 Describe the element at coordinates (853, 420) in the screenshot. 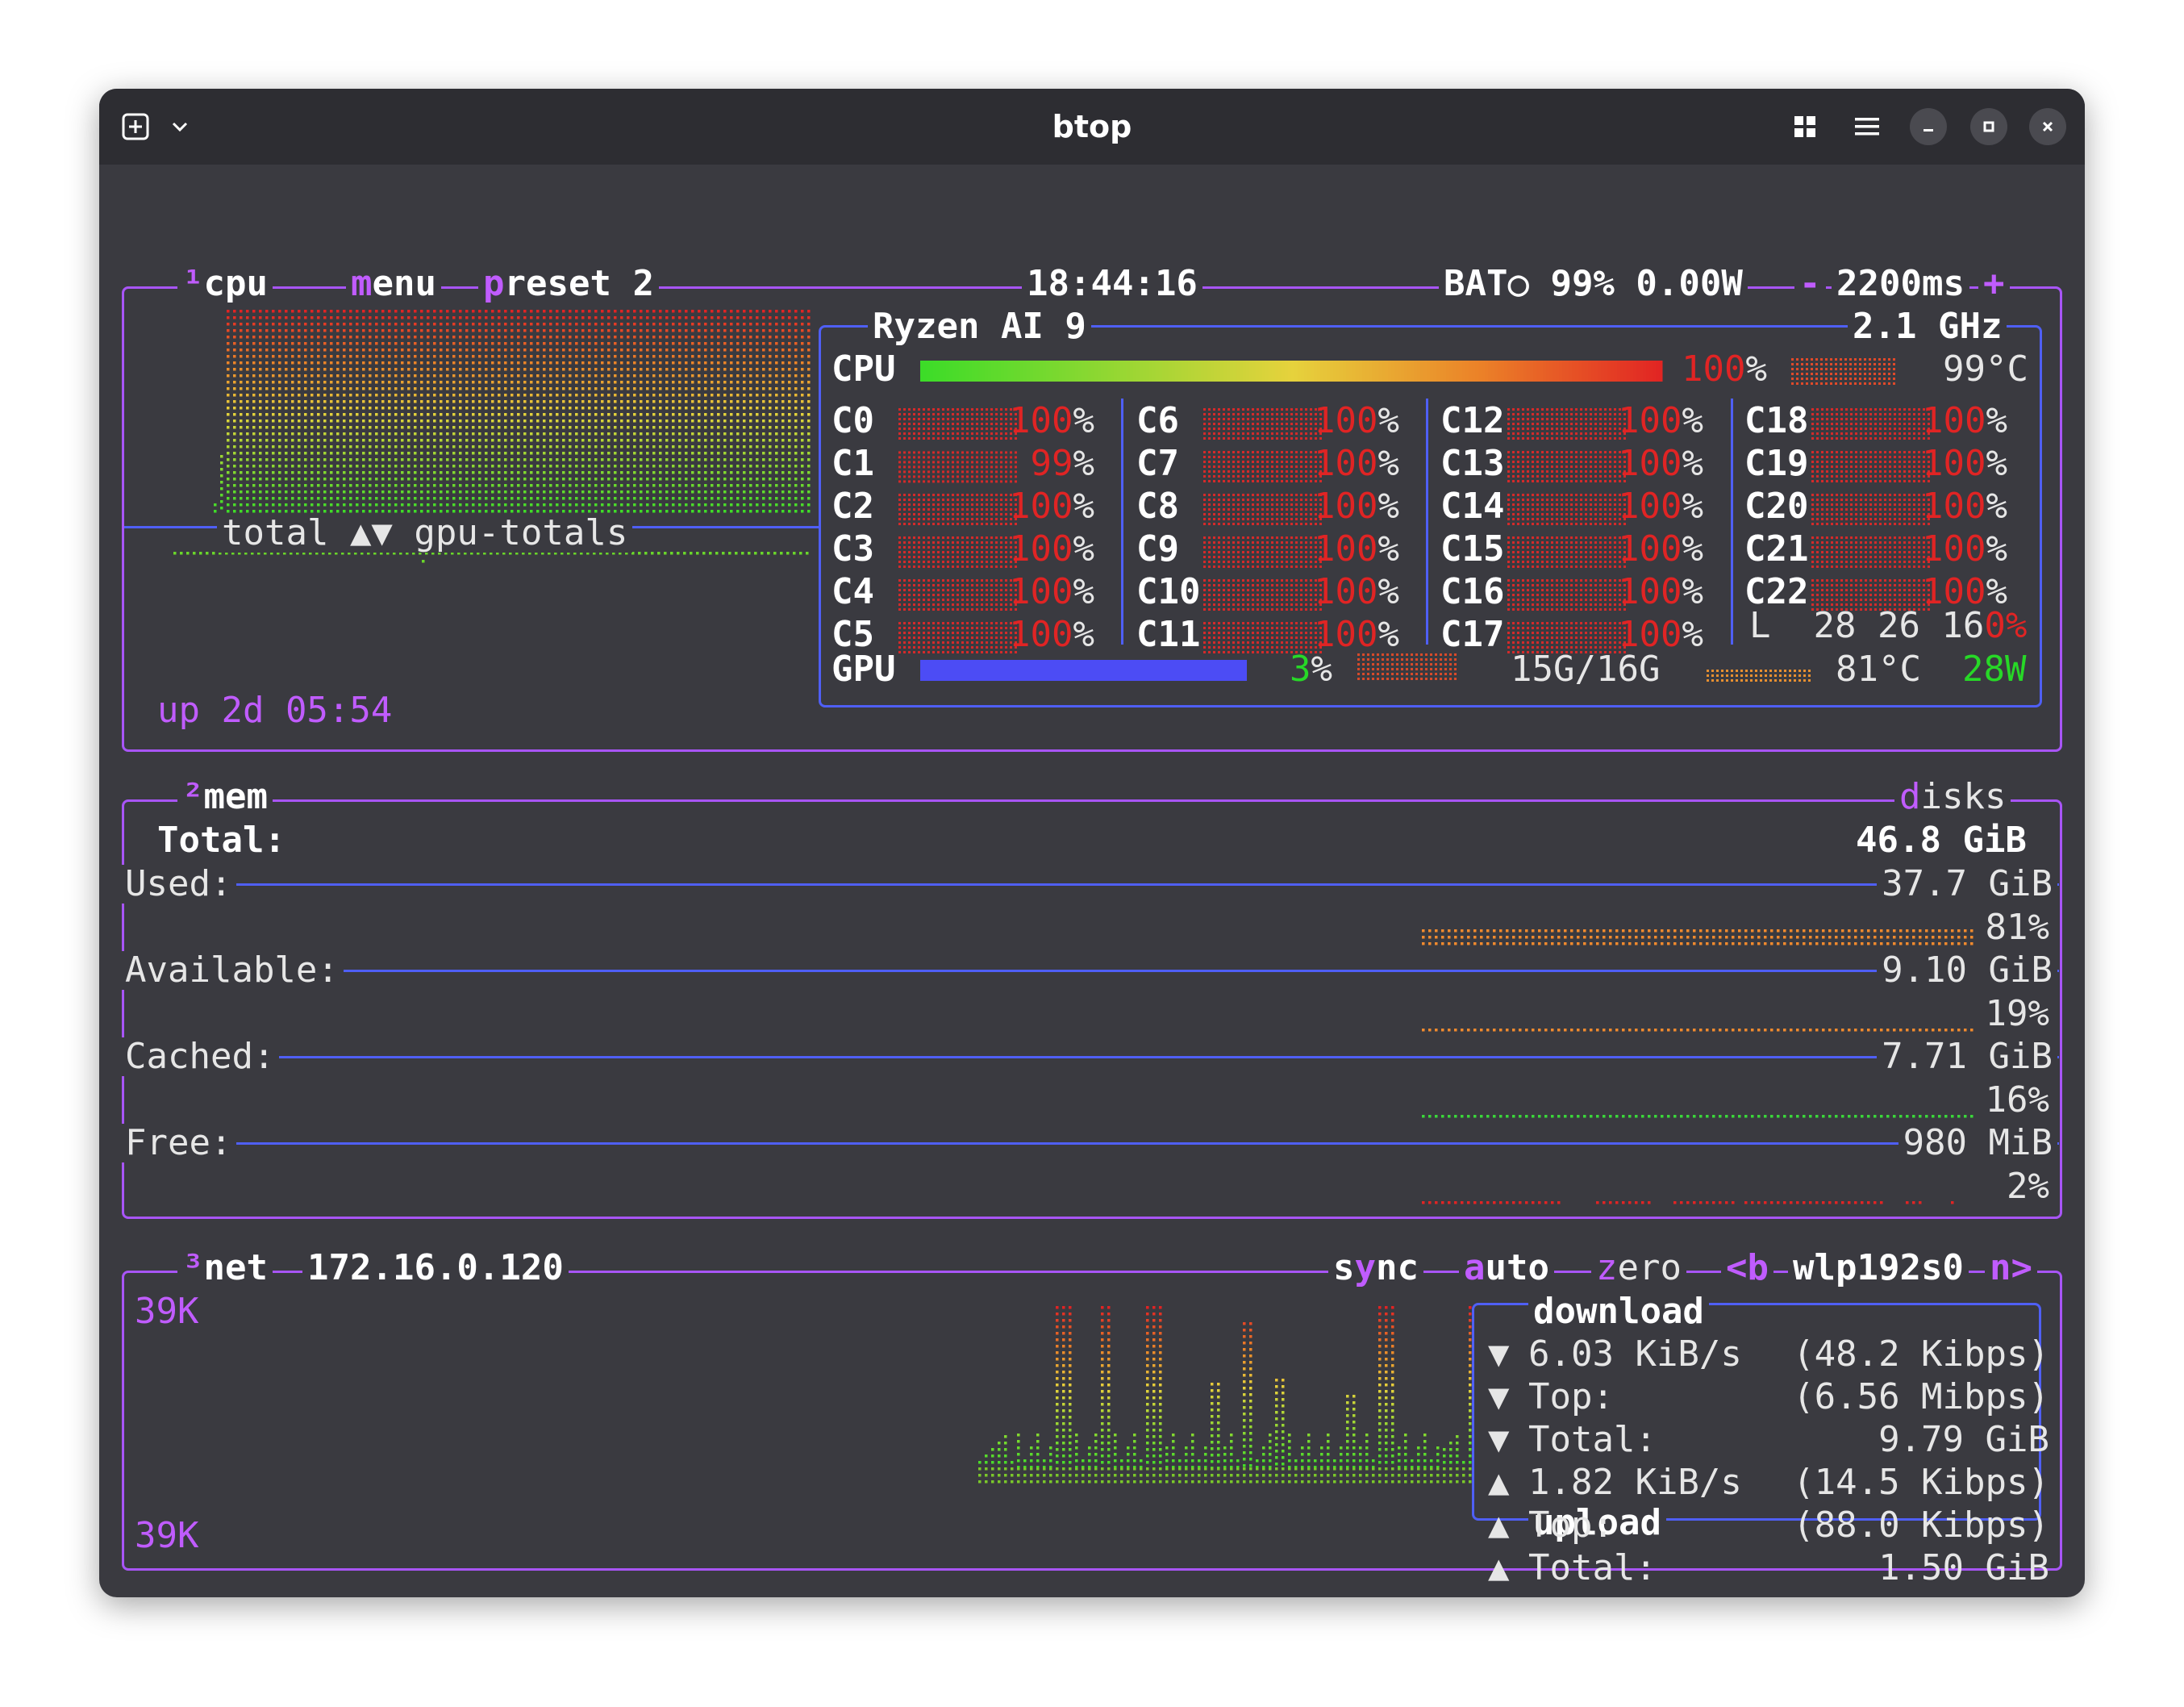

I see `core-label-c0: C0` at that location.